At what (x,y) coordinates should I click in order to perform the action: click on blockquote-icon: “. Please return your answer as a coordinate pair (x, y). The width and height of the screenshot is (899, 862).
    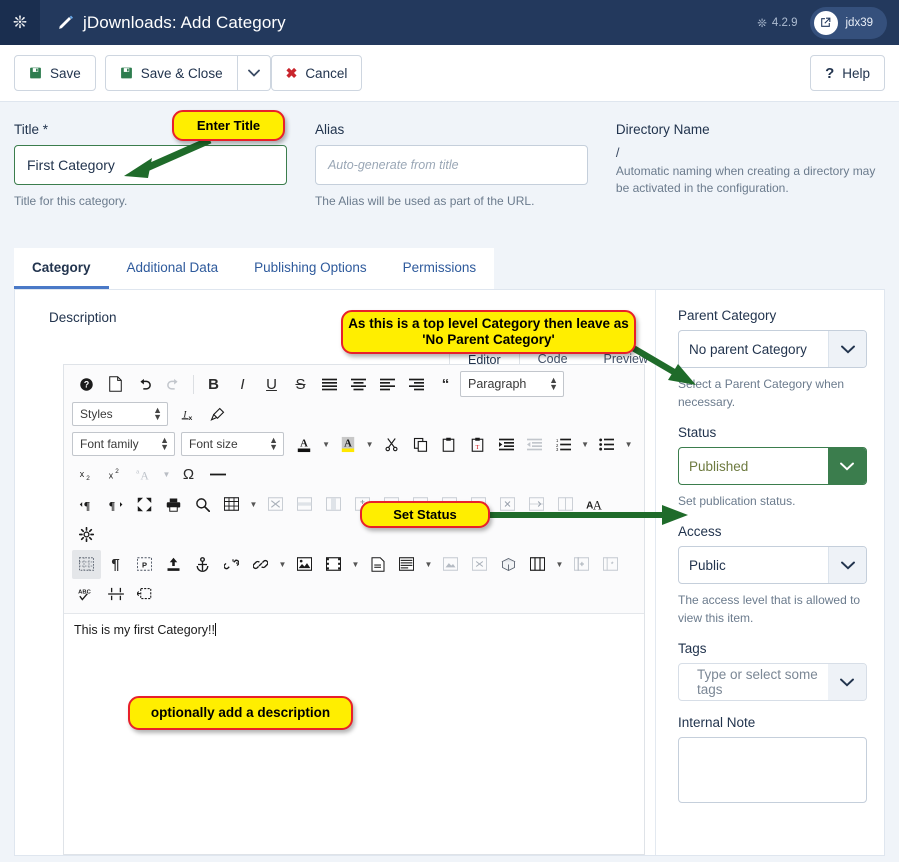
    Looking at the image, I should click on (445, 384).